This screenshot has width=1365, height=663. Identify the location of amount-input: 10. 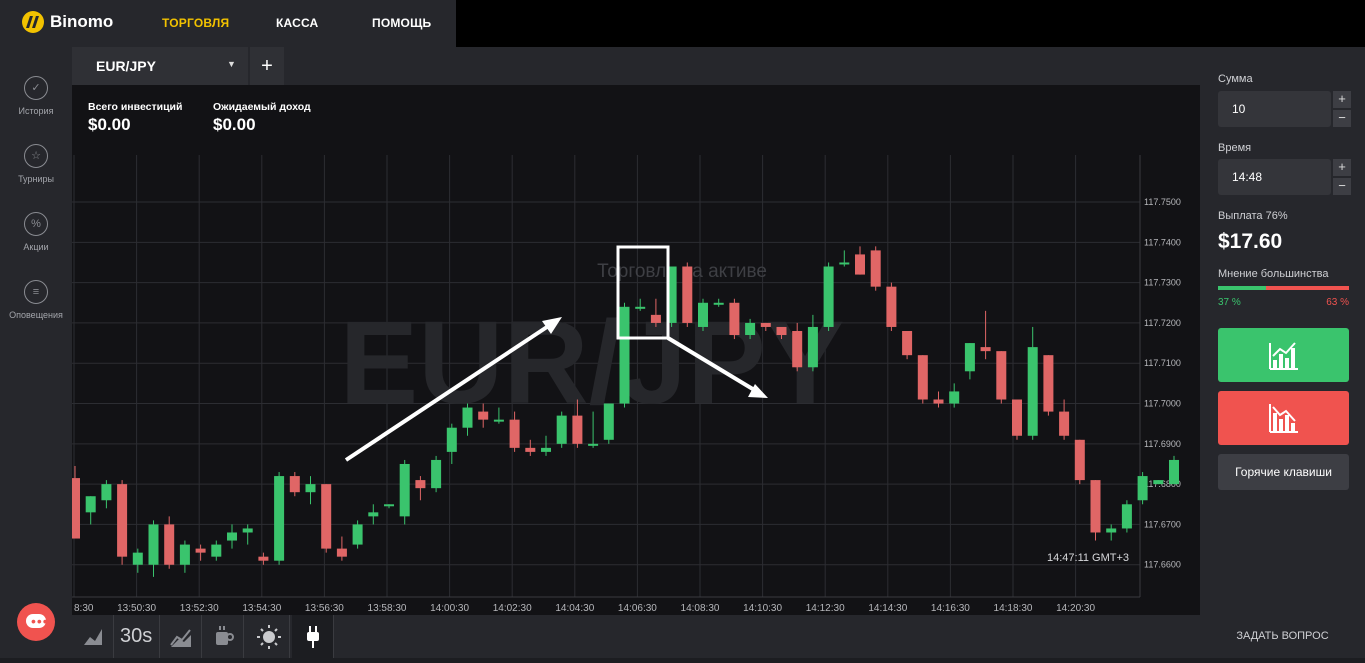
(1274, 109).